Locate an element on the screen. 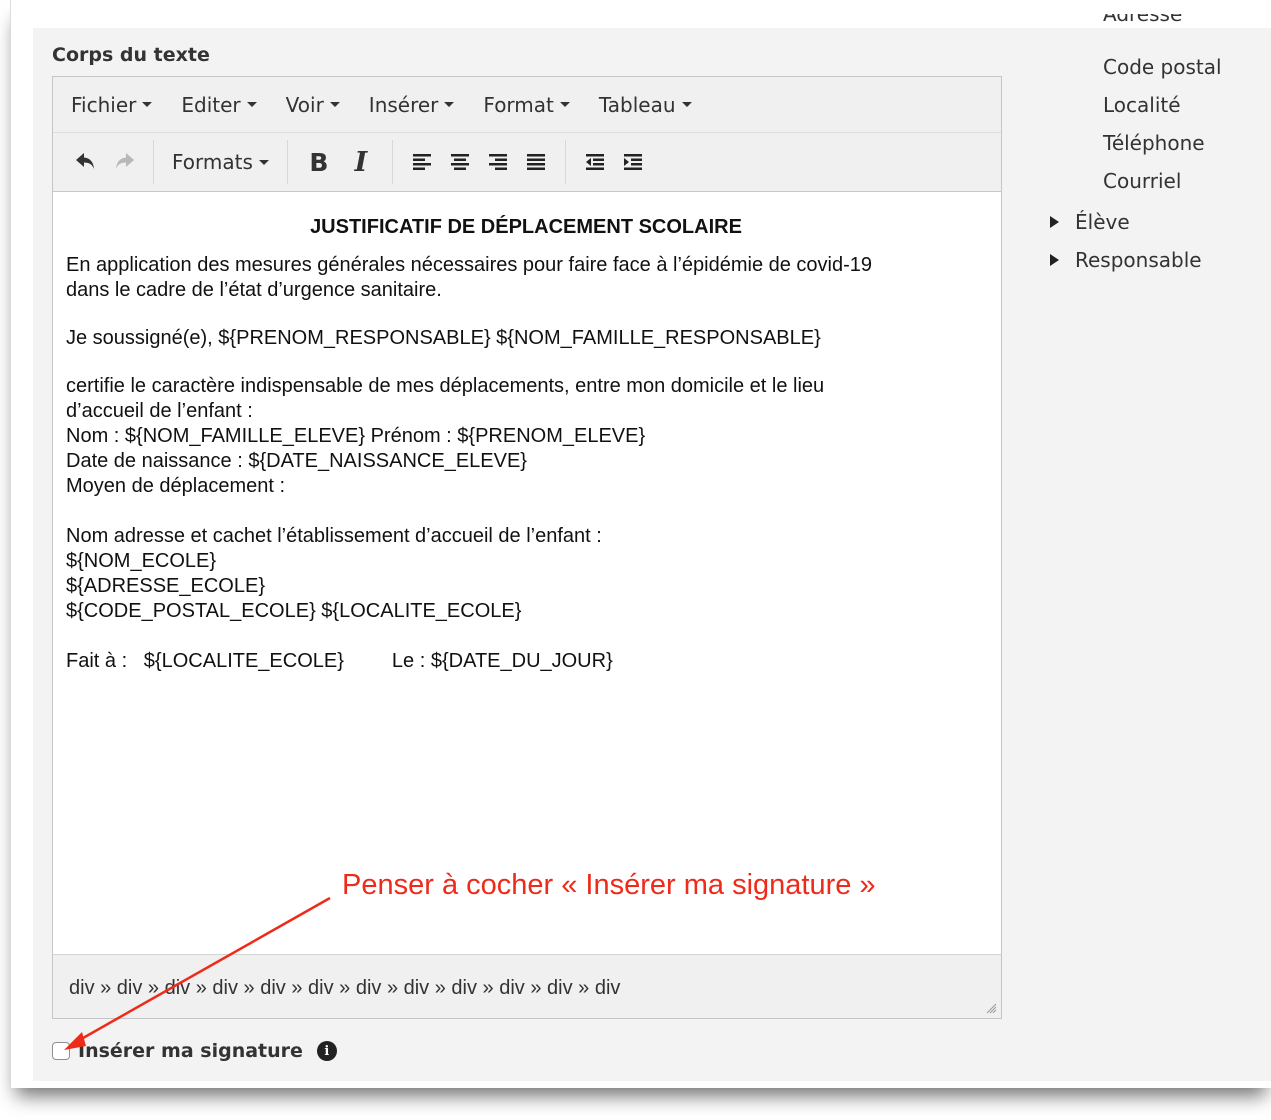 This screenshot has height=1120, width=1271. align-center-icon is located at coordinates (459, 162).